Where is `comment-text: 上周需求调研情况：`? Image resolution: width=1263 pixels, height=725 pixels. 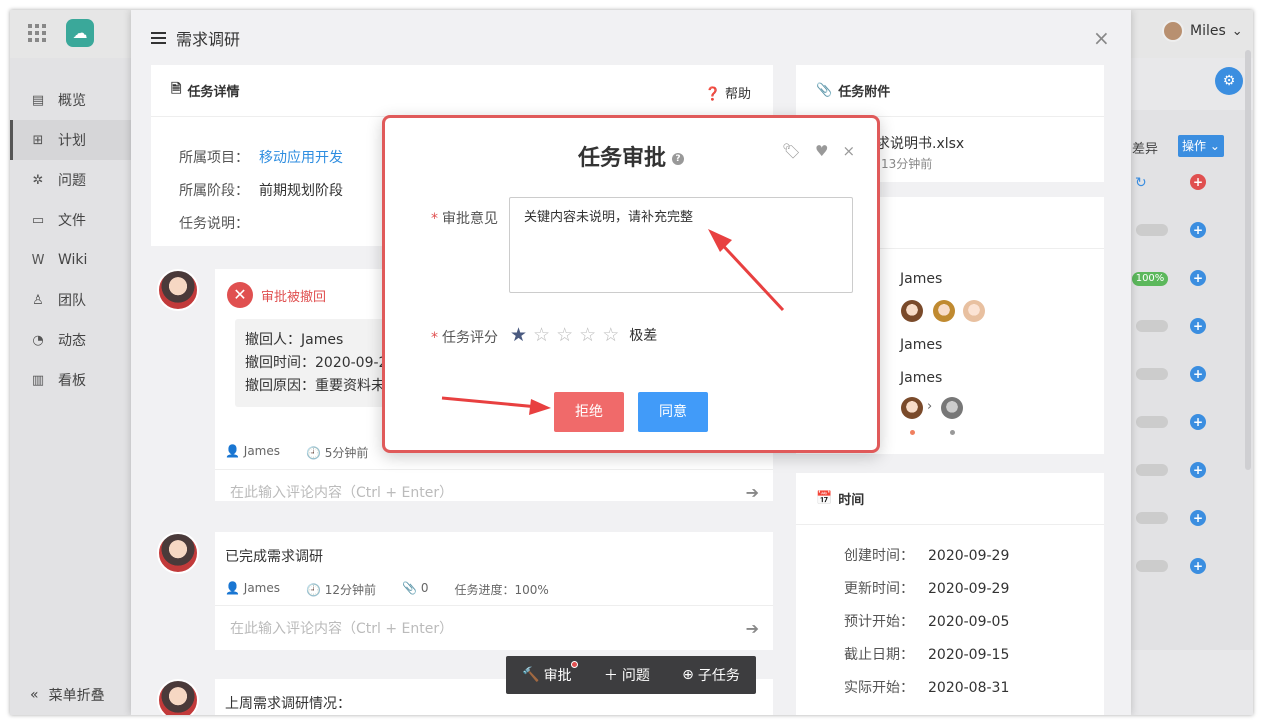 comment-text: 上周需求调研情况： is located at coordinates (288, 704).